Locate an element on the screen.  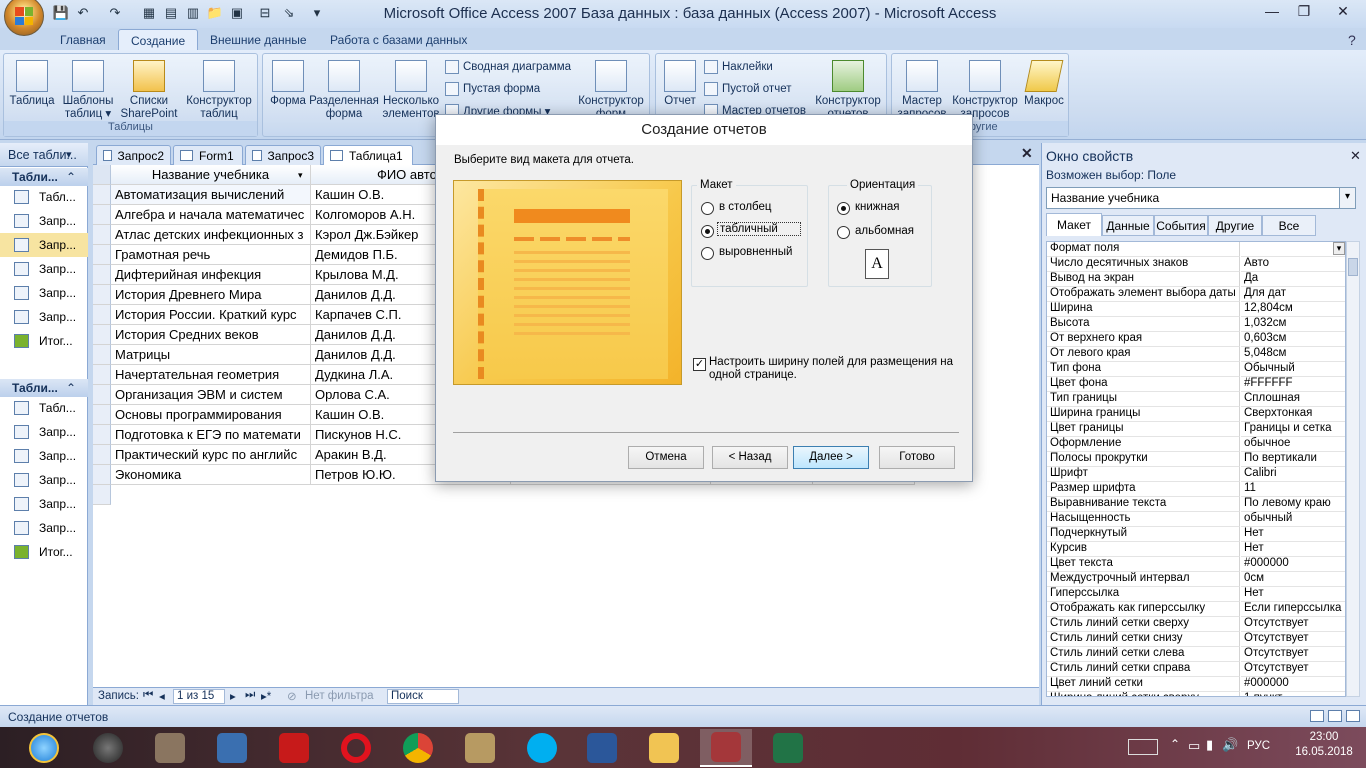
nav-section-1: Табли... ⌃ is located at coordinates (44, 177).